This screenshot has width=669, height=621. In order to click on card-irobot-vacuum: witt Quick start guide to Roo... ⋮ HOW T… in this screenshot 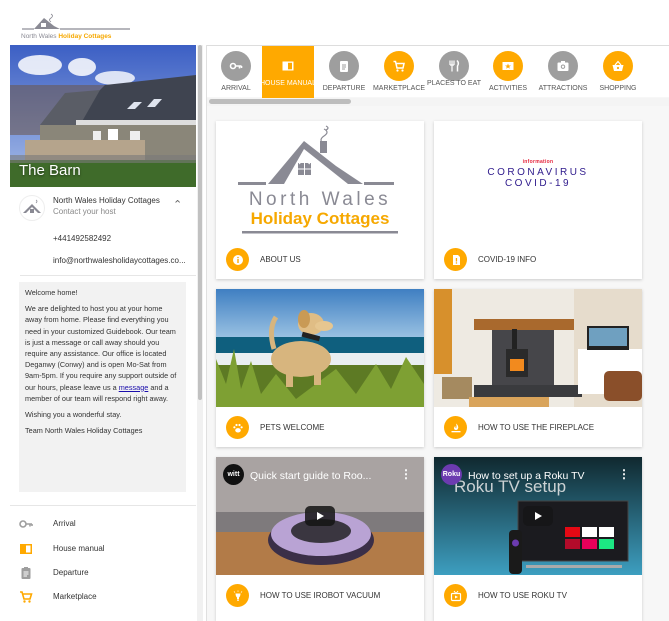, I will do `click(320, 539)`.